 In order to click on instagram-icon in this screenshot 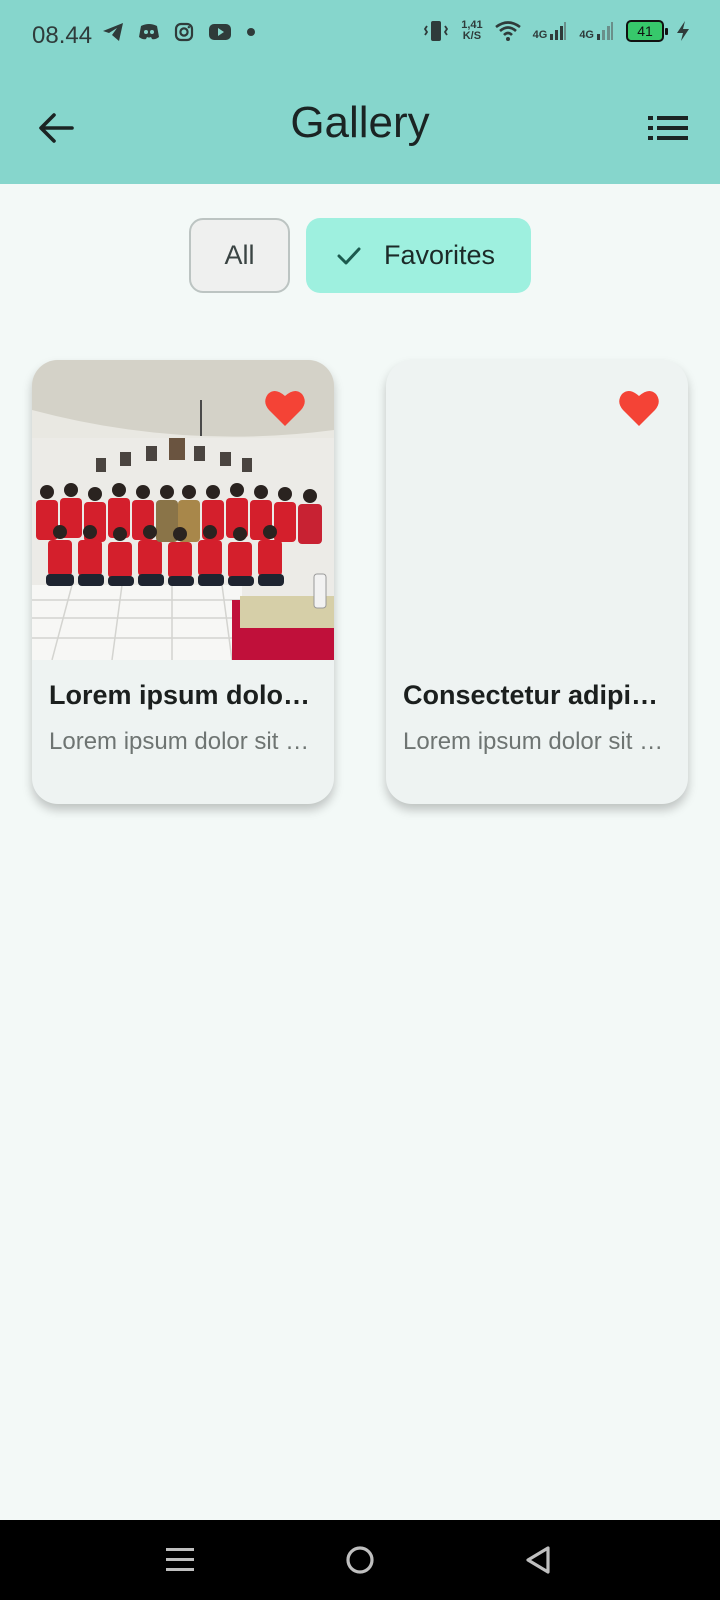, I will do `click(184, 32)`.